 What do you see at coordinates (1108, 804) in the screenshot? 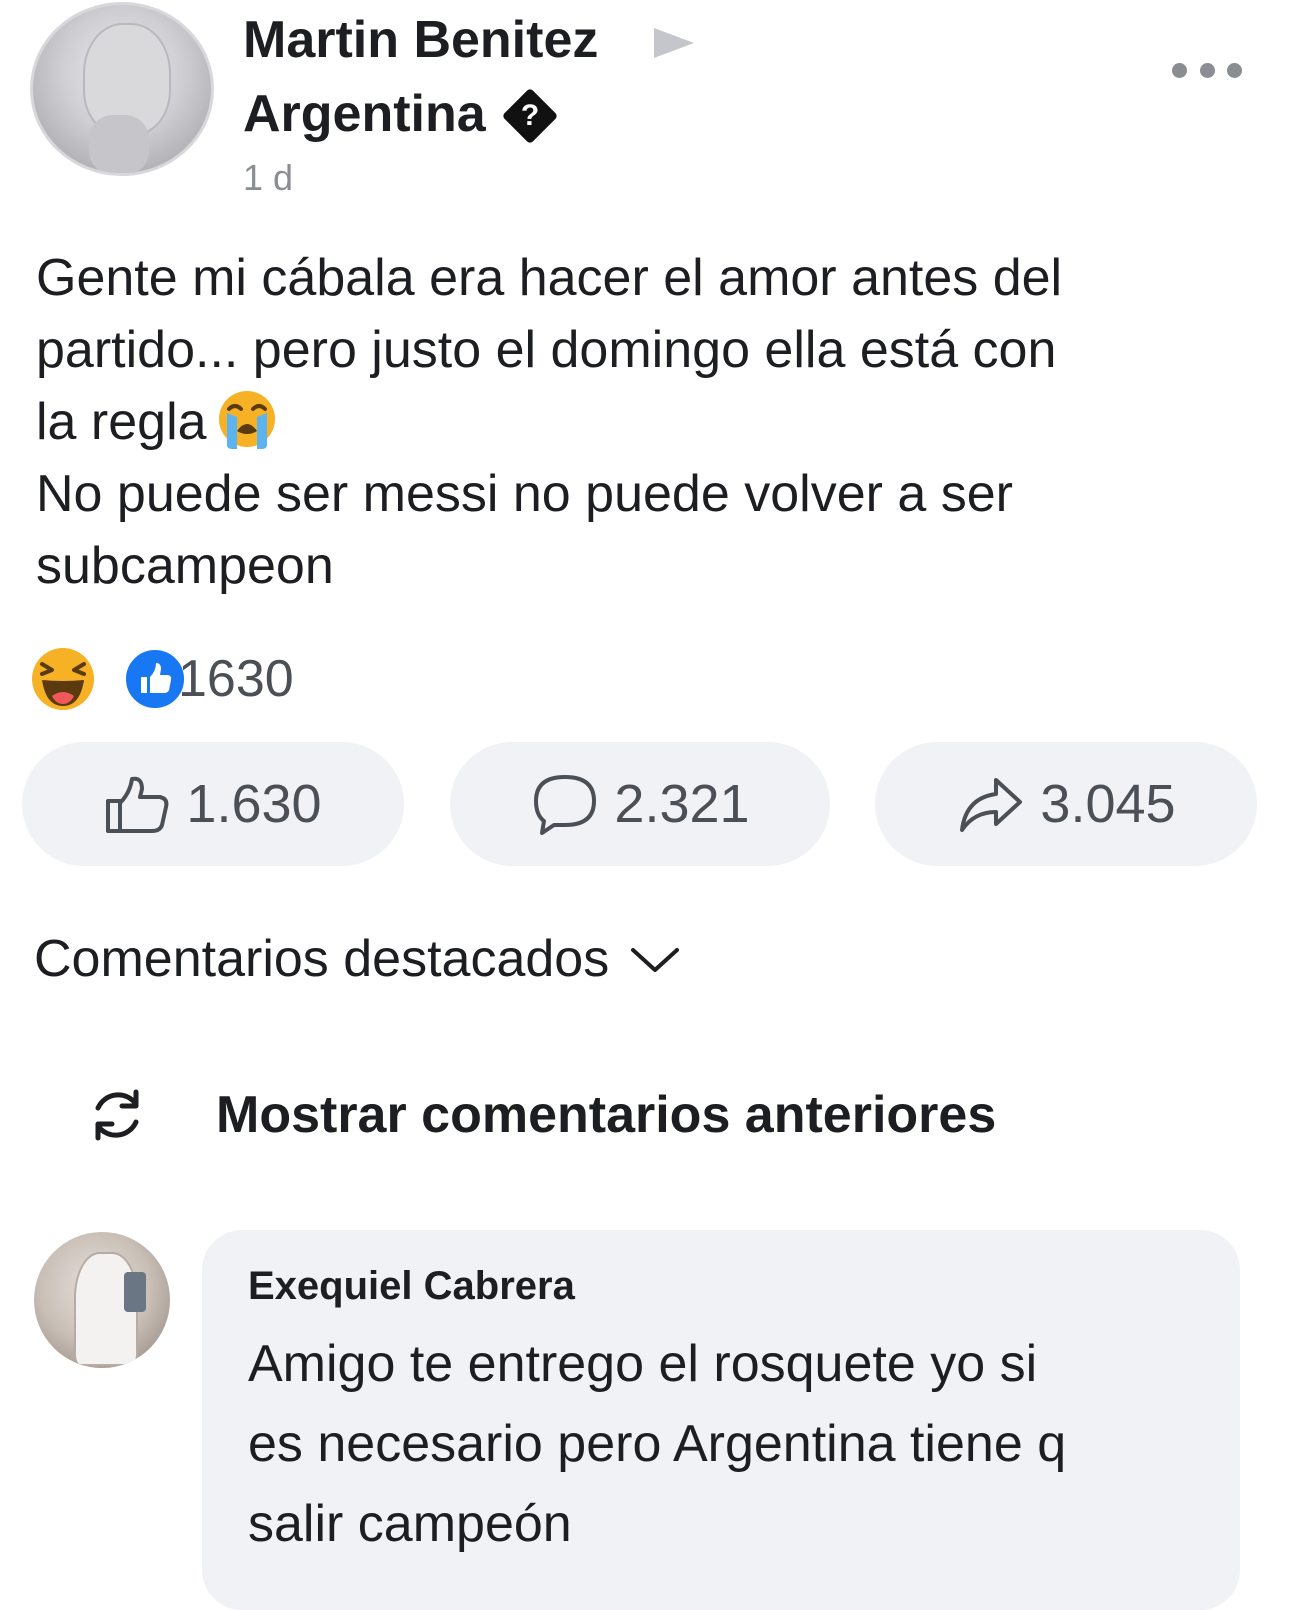
I see `share-count: 3.045` at bounding box center [1108, 804].